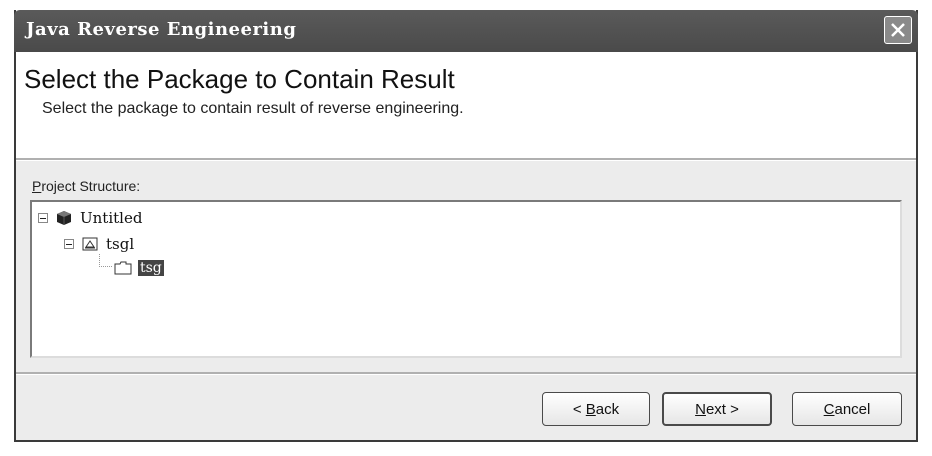 The width and height of the screenshot is (932, 456). Describe the element at coordinates (105, 260) in the screenshot. I see `tree-connector` at that location.